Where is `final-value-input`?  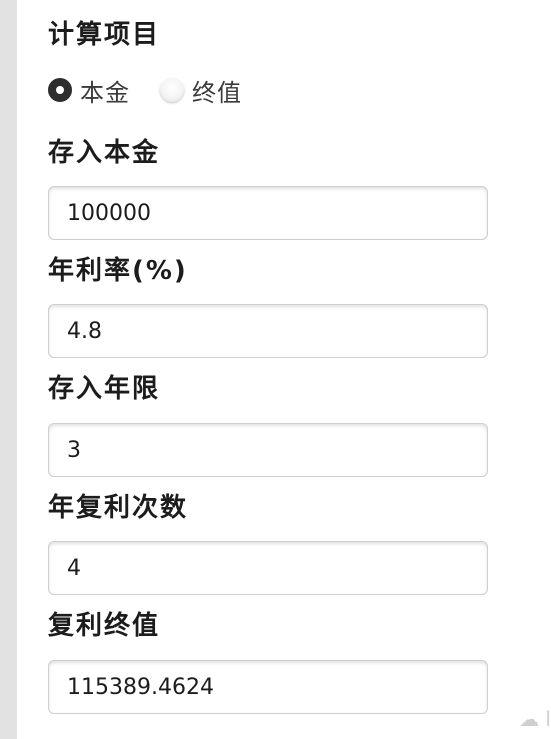 final-value-input is located at coordinates (268, 687).